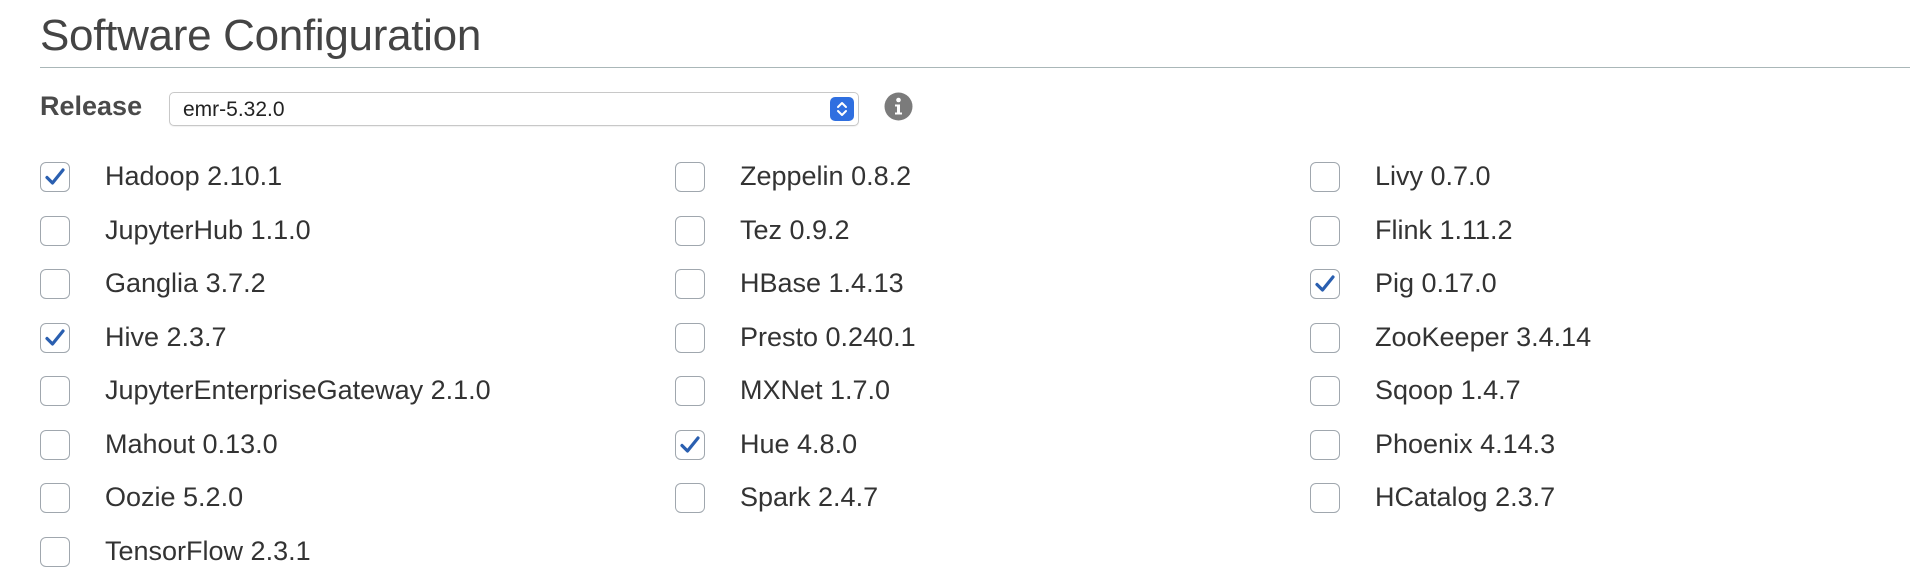 This screenshot has height=574, width=1910. I want to click on application-label: Pig 0.17.0, so click(1436, 283).